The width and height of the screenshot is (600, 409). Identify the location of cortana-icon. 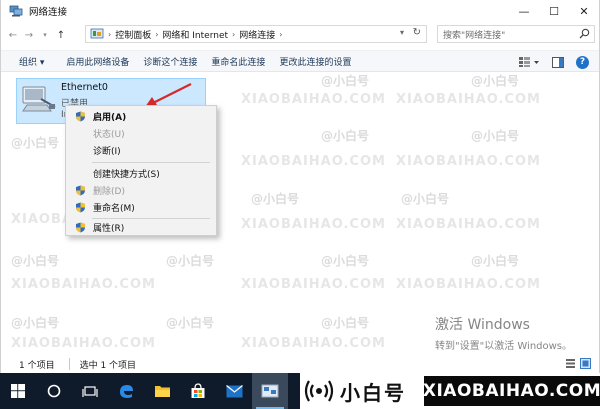
(54, 391).